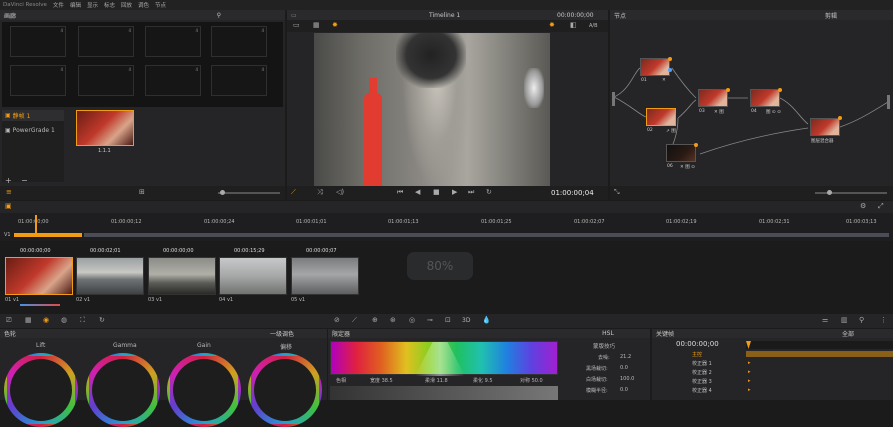  I want to click on grid-view-icon: ⊞, so click(142, 192).